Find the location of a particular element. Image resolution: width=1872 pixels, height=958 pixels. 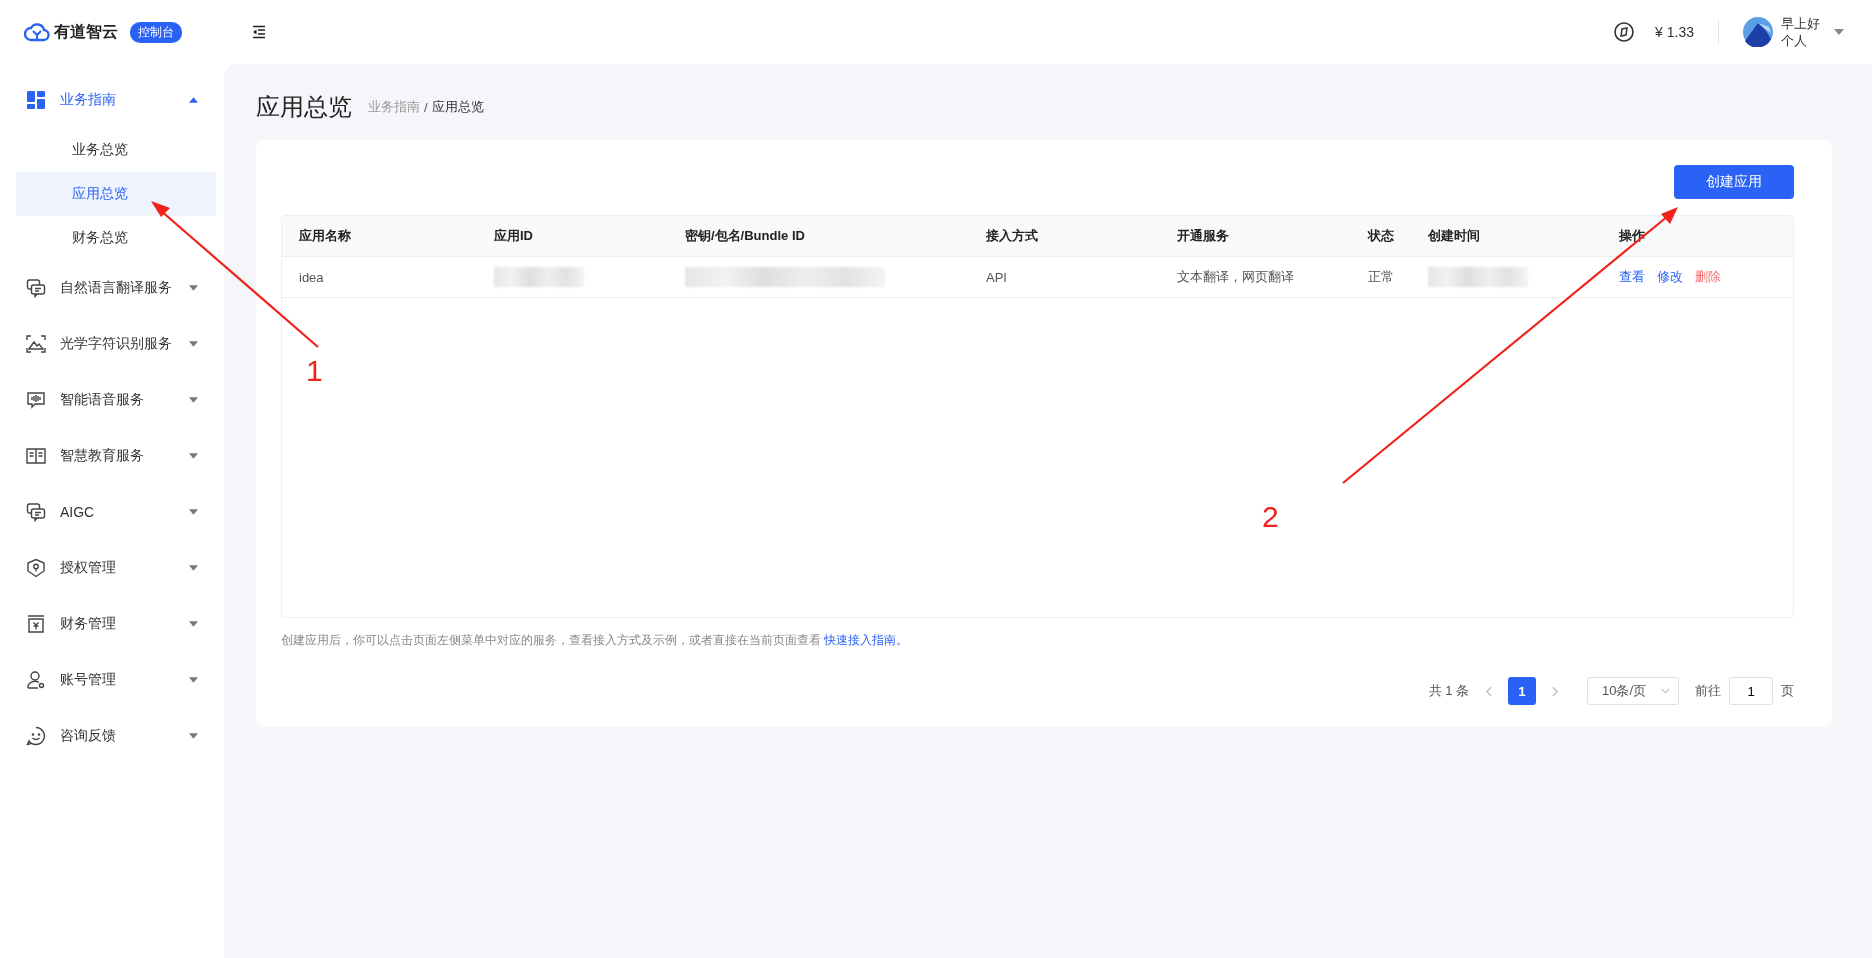

table-cell: 正常 is located at coordinates (1381, 277).